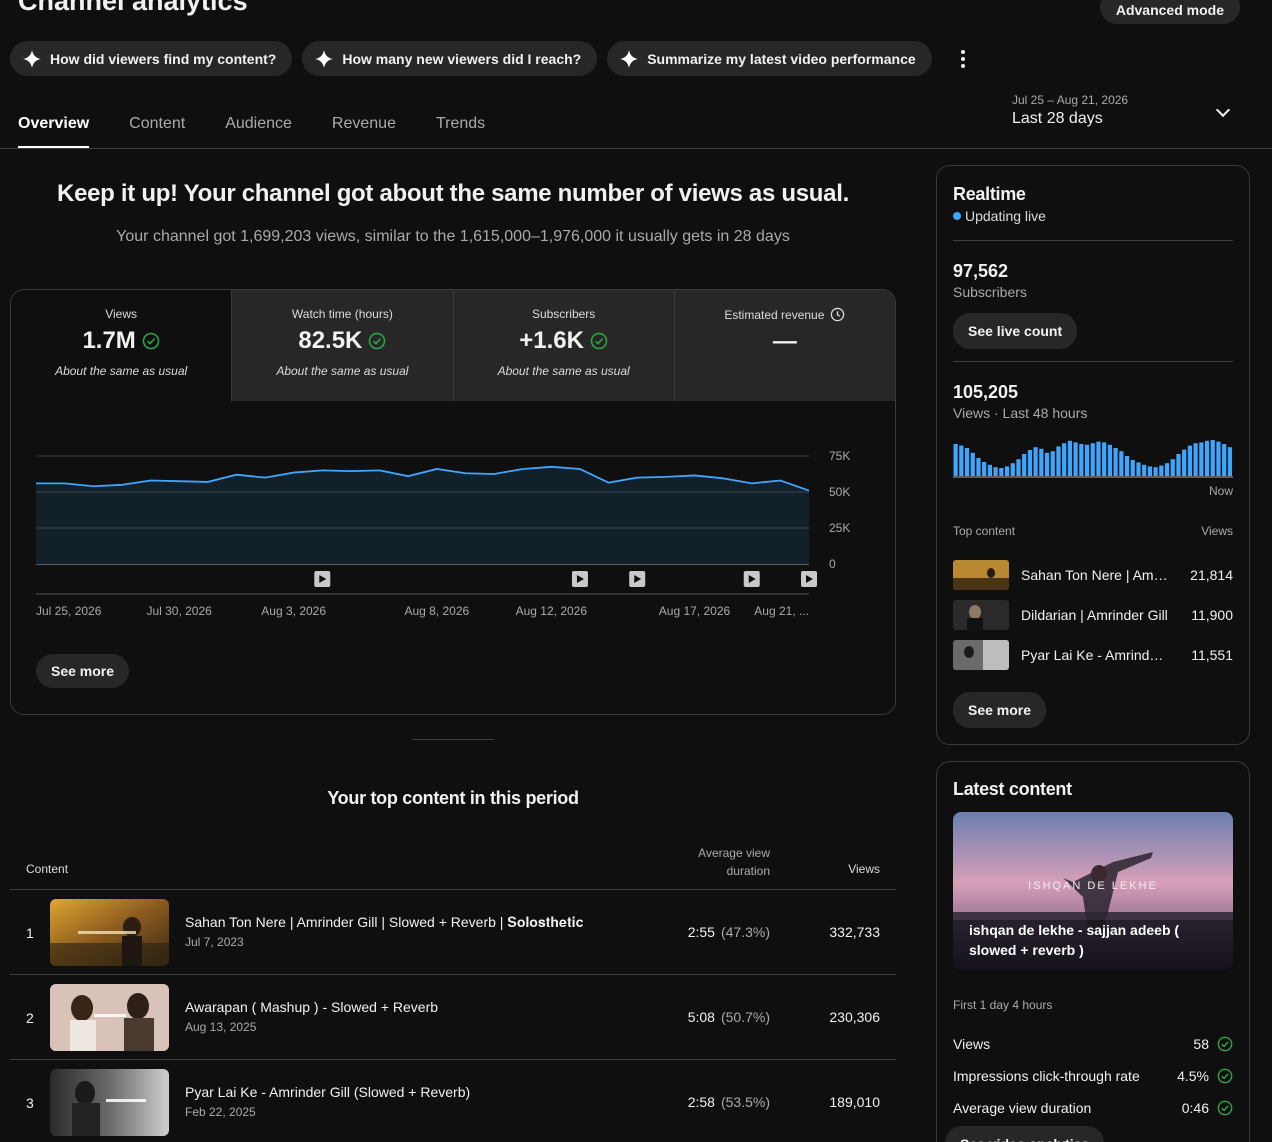  I want to click on realtime-bar-chart, so click(1093, 458).